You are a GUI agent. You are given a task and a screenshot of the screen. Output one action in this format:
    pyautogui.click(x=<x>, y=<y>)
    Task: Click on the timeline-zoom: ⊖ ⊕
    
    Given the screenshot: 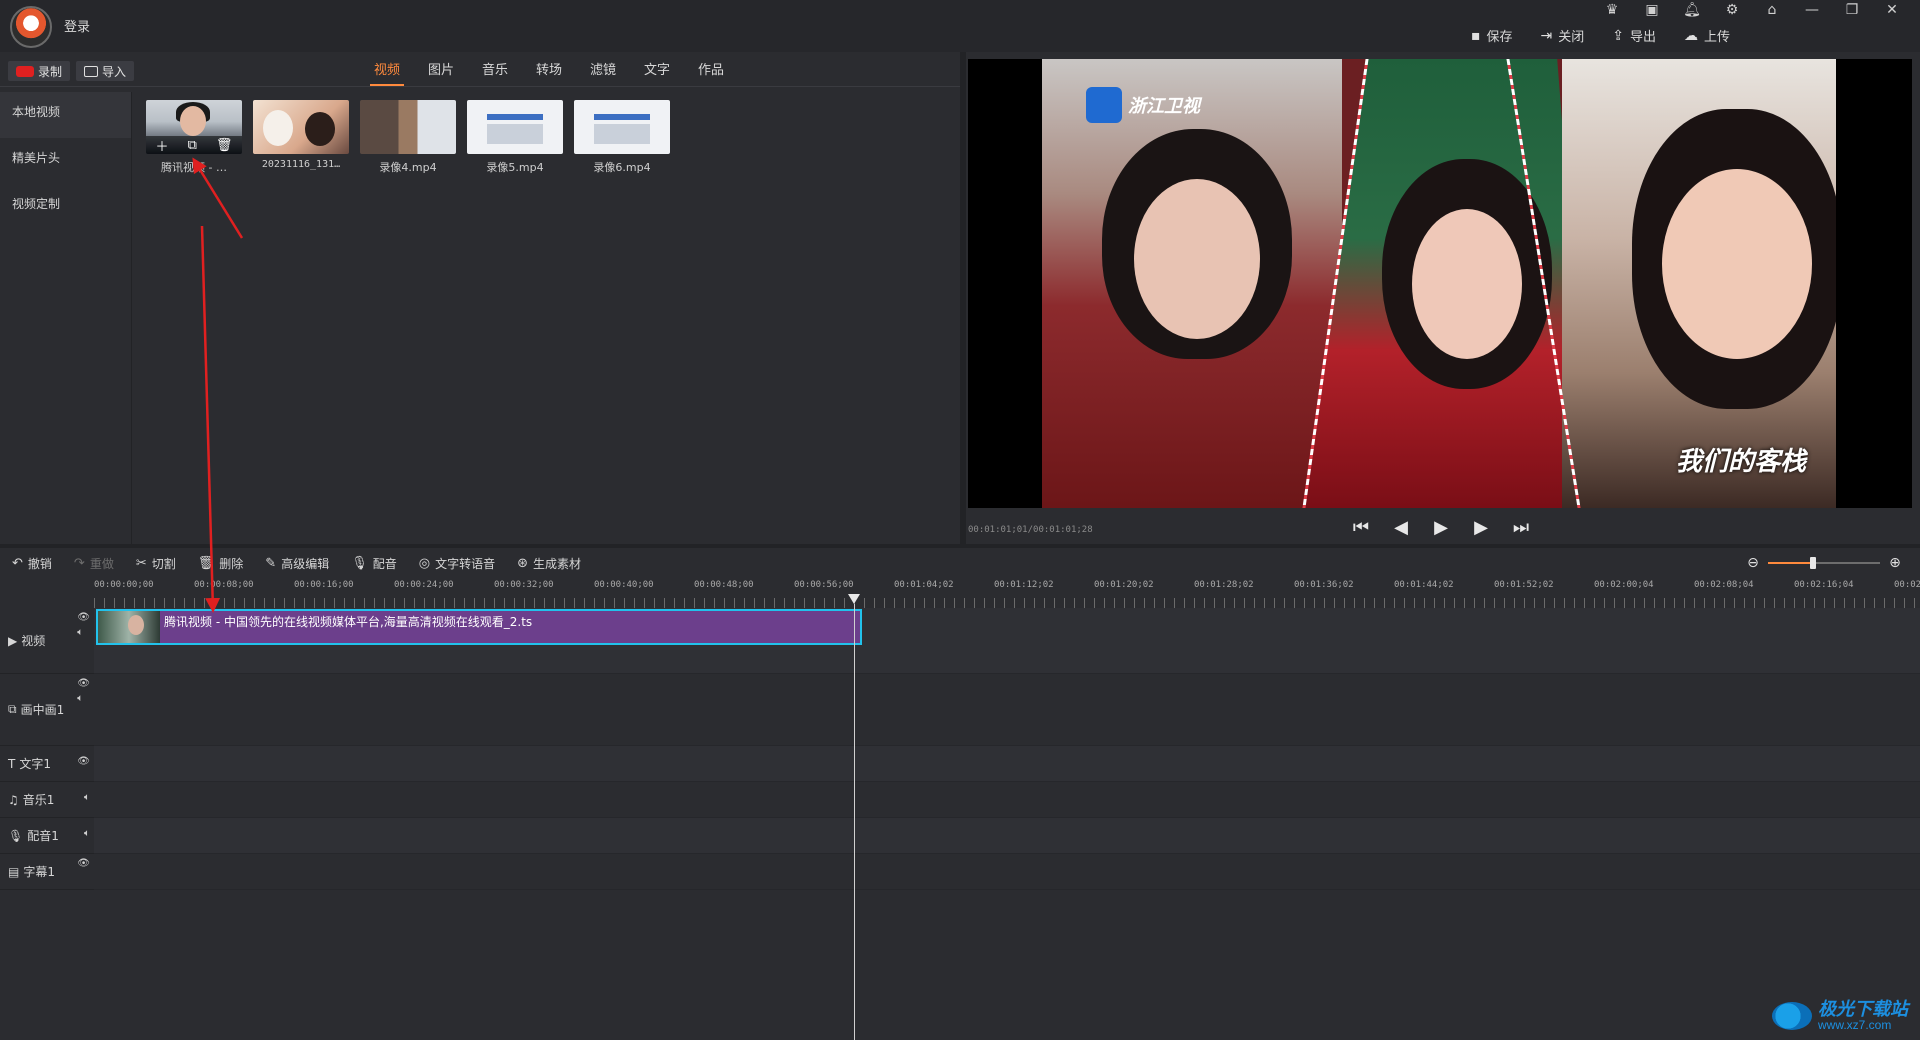 What is the action you would take?
    pyautogui.click(x=1824, y=563)
    